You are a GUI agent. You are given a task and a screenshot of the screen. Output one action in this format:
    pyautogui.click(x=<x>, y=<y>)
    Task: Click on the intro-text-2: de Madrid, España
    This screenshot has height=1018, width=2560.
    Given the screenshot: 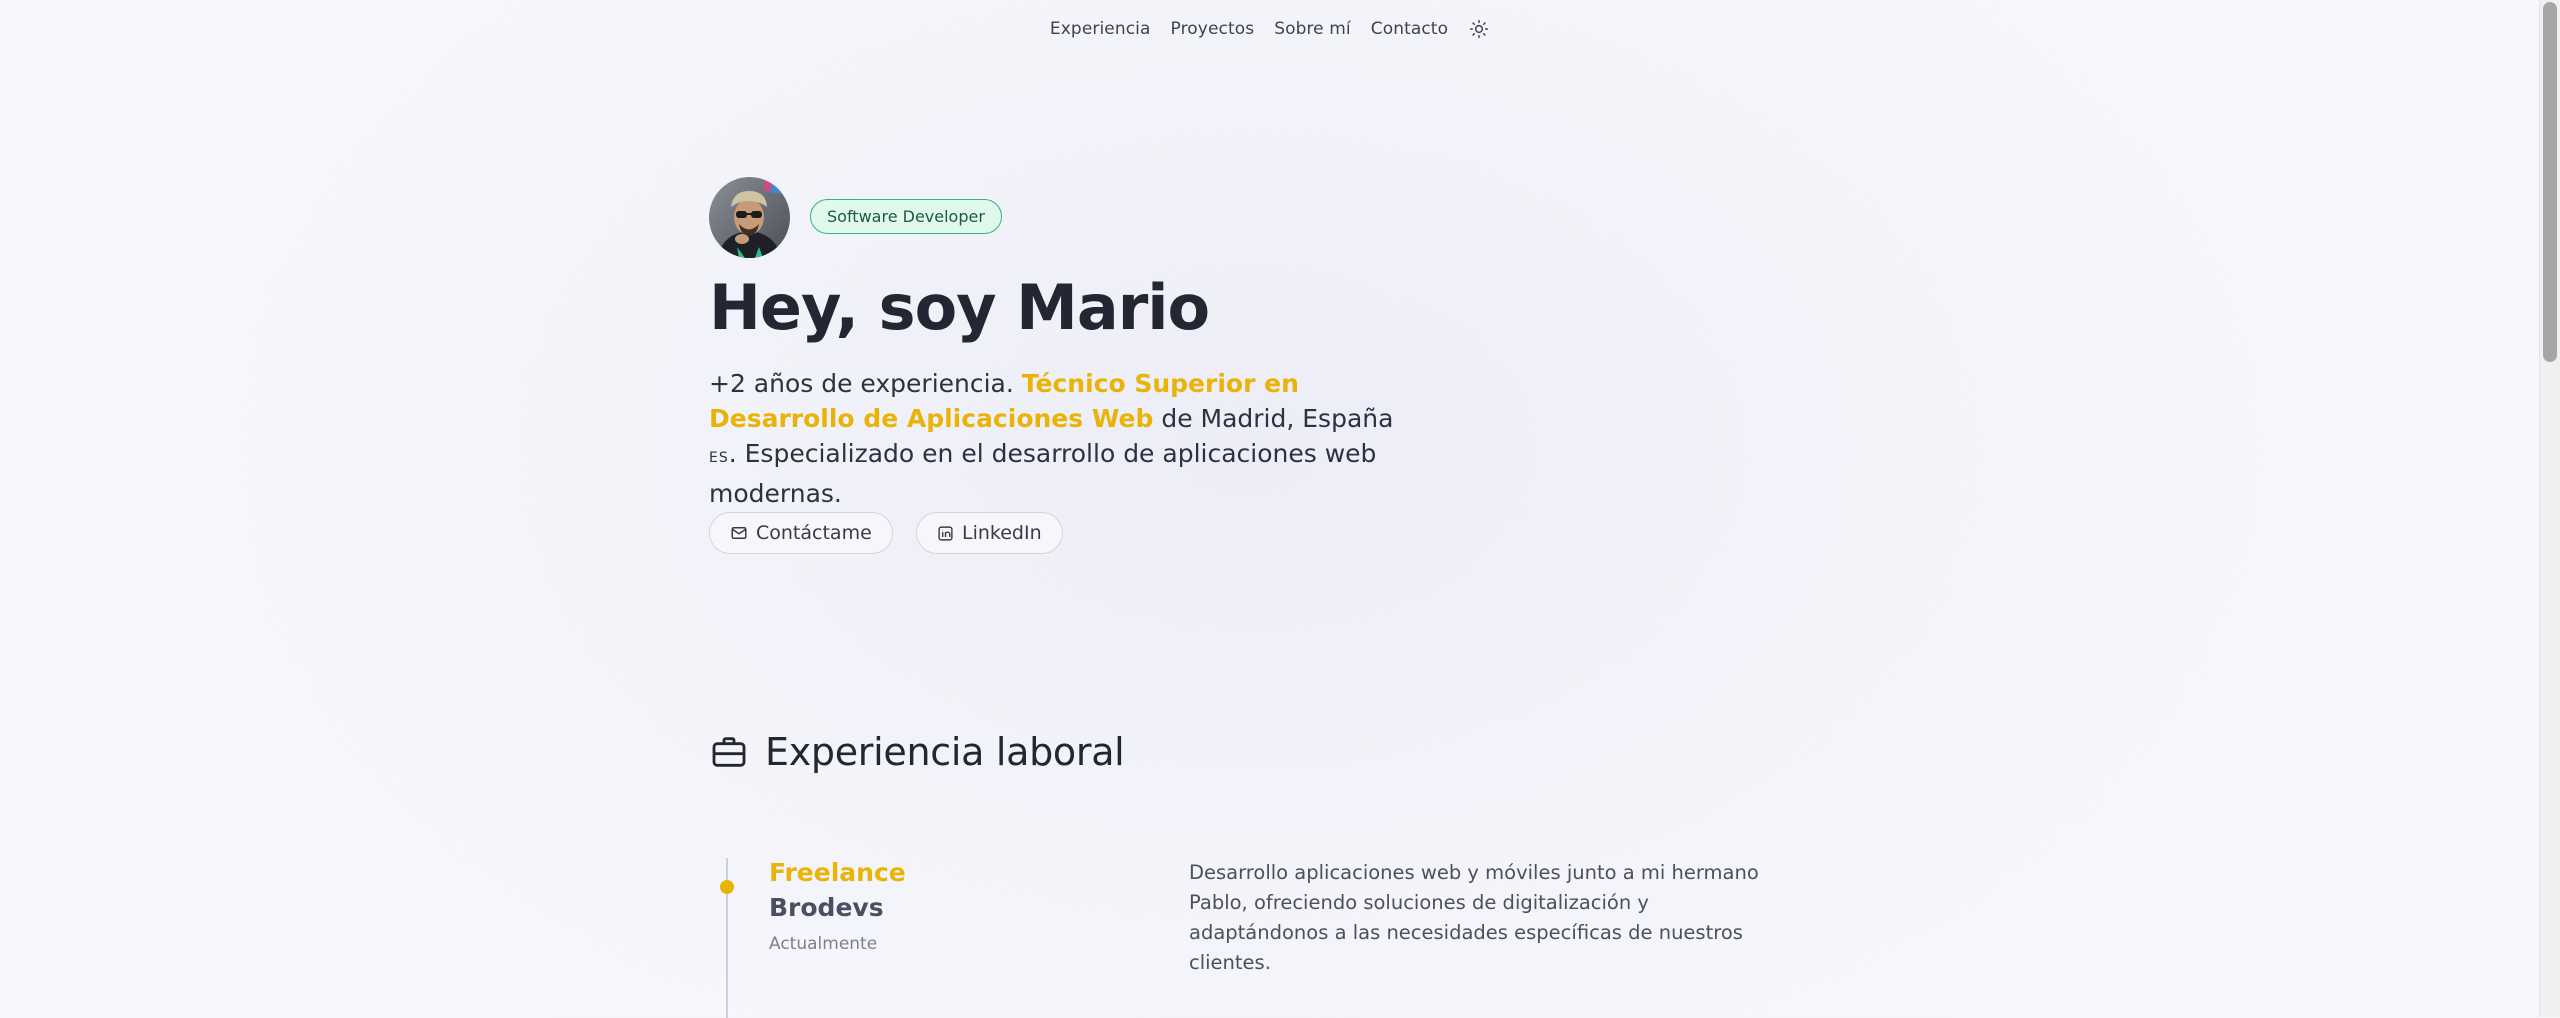 What is the action you would take?
    pyautogui.click(x=1273, y=418)
    